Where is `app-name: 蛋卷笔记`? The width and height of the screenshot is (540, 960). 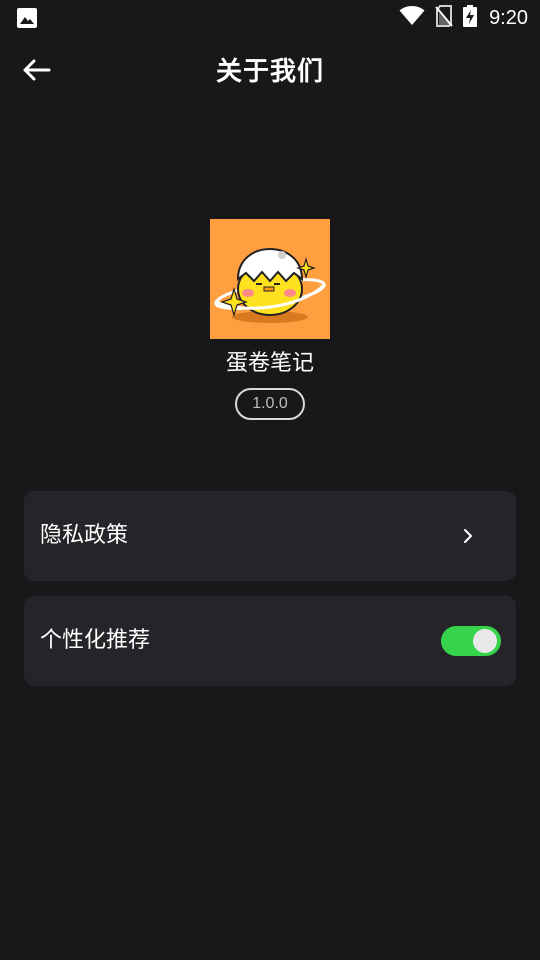
app-name: 蛋卷笔记 is located at coordinates (269, 363).